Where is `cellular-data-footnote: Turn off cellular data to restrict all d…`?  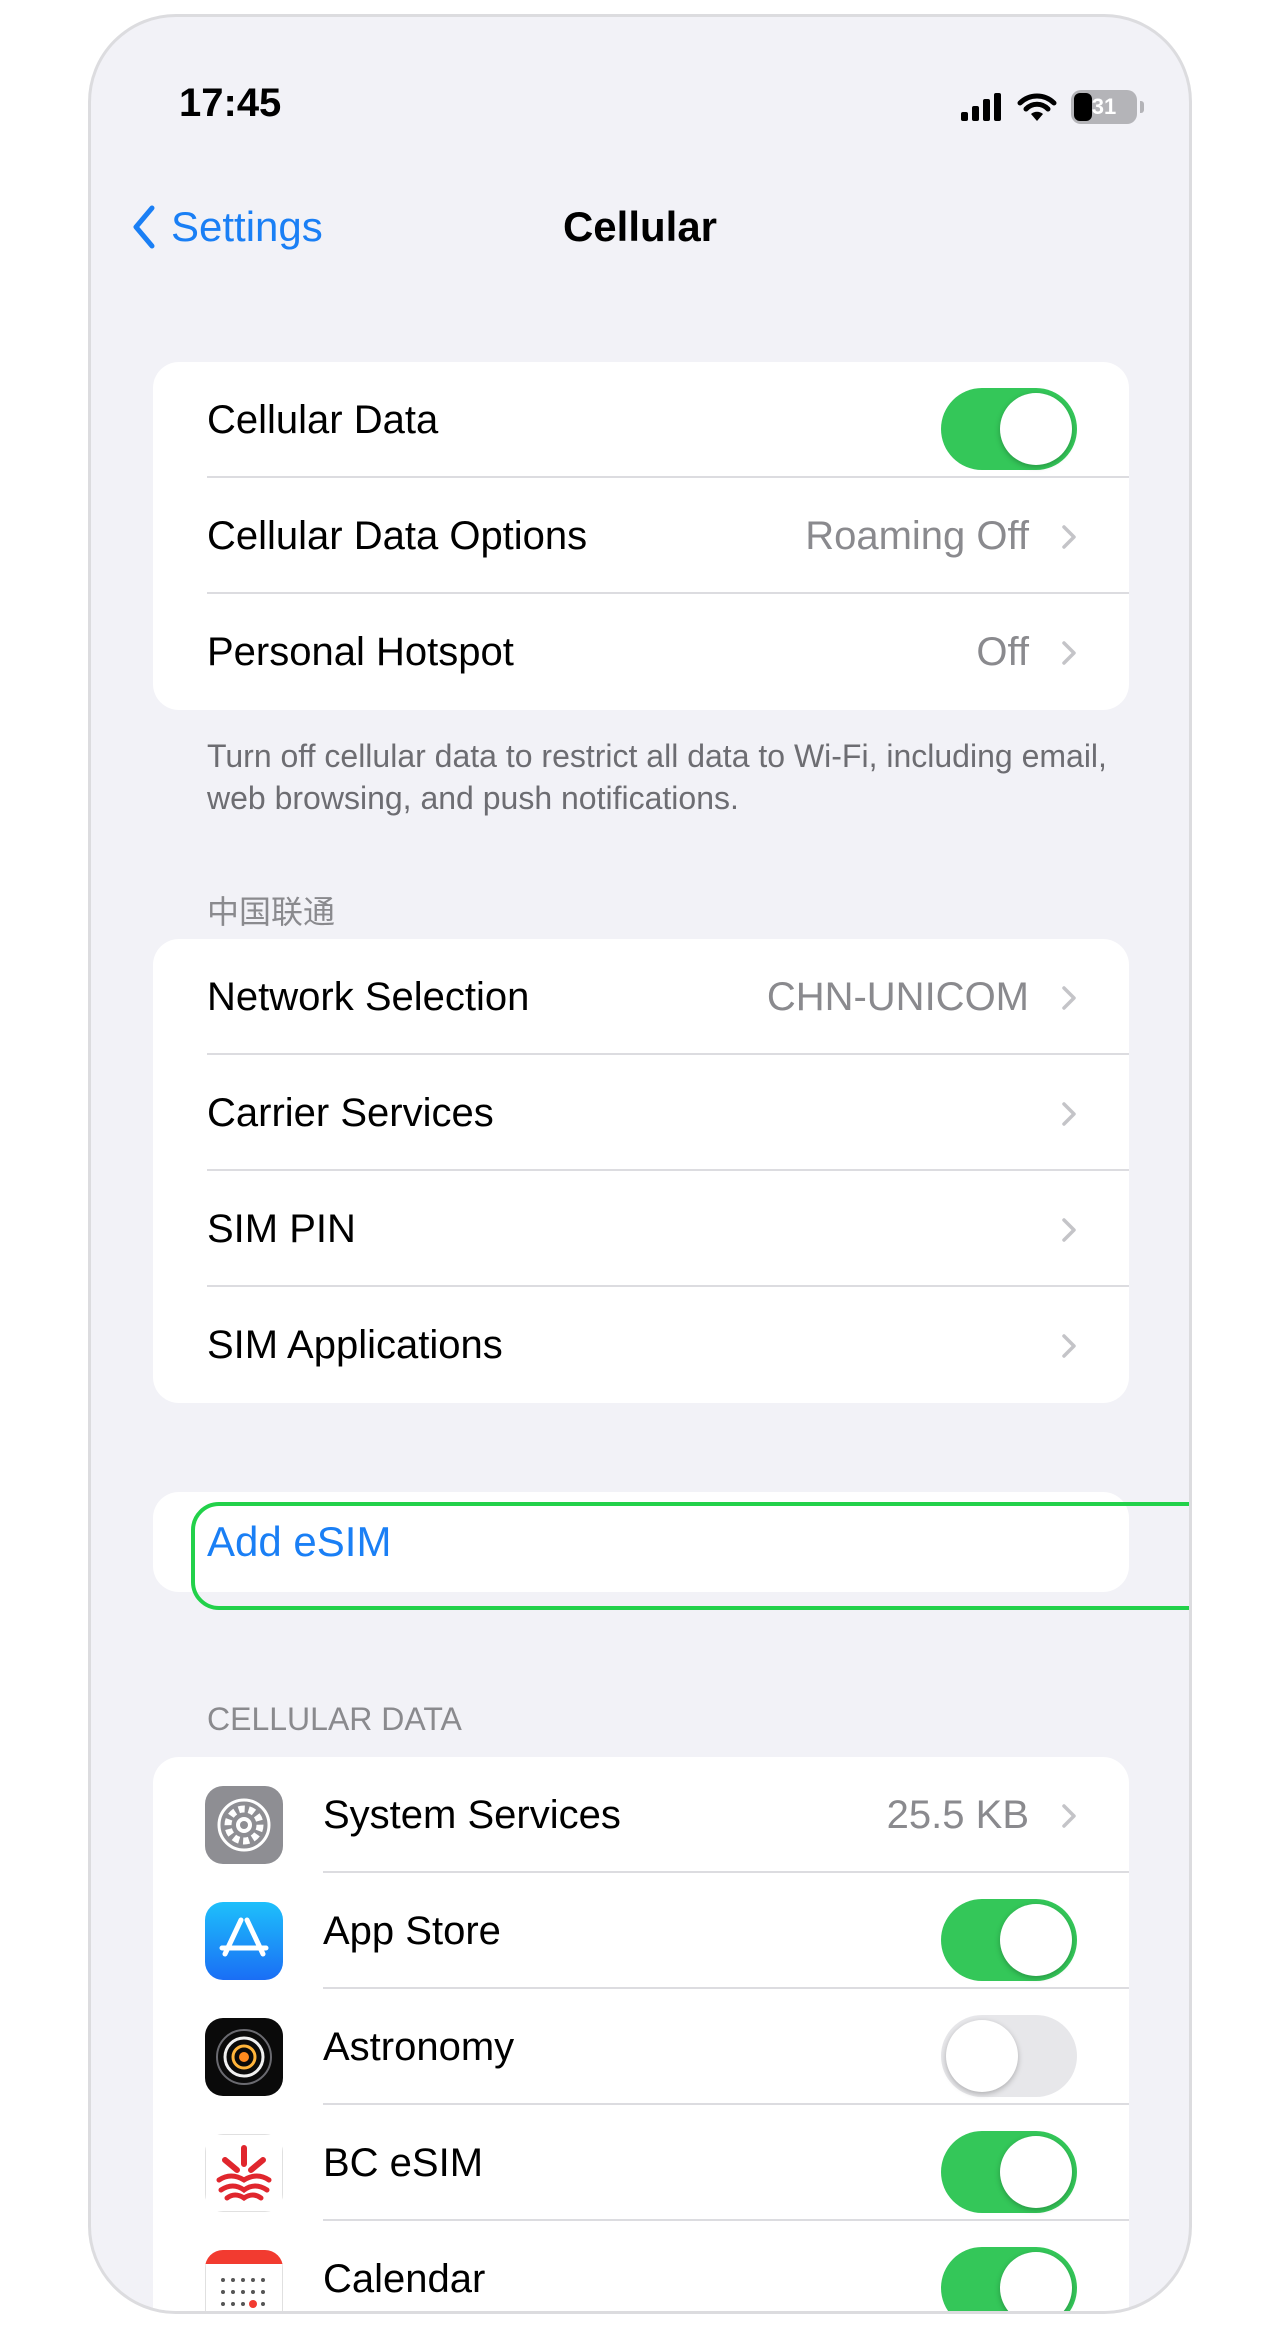 cellular-data-footnote: Turn off cellular data to restrict all d… is located at coordinates (657, 777).